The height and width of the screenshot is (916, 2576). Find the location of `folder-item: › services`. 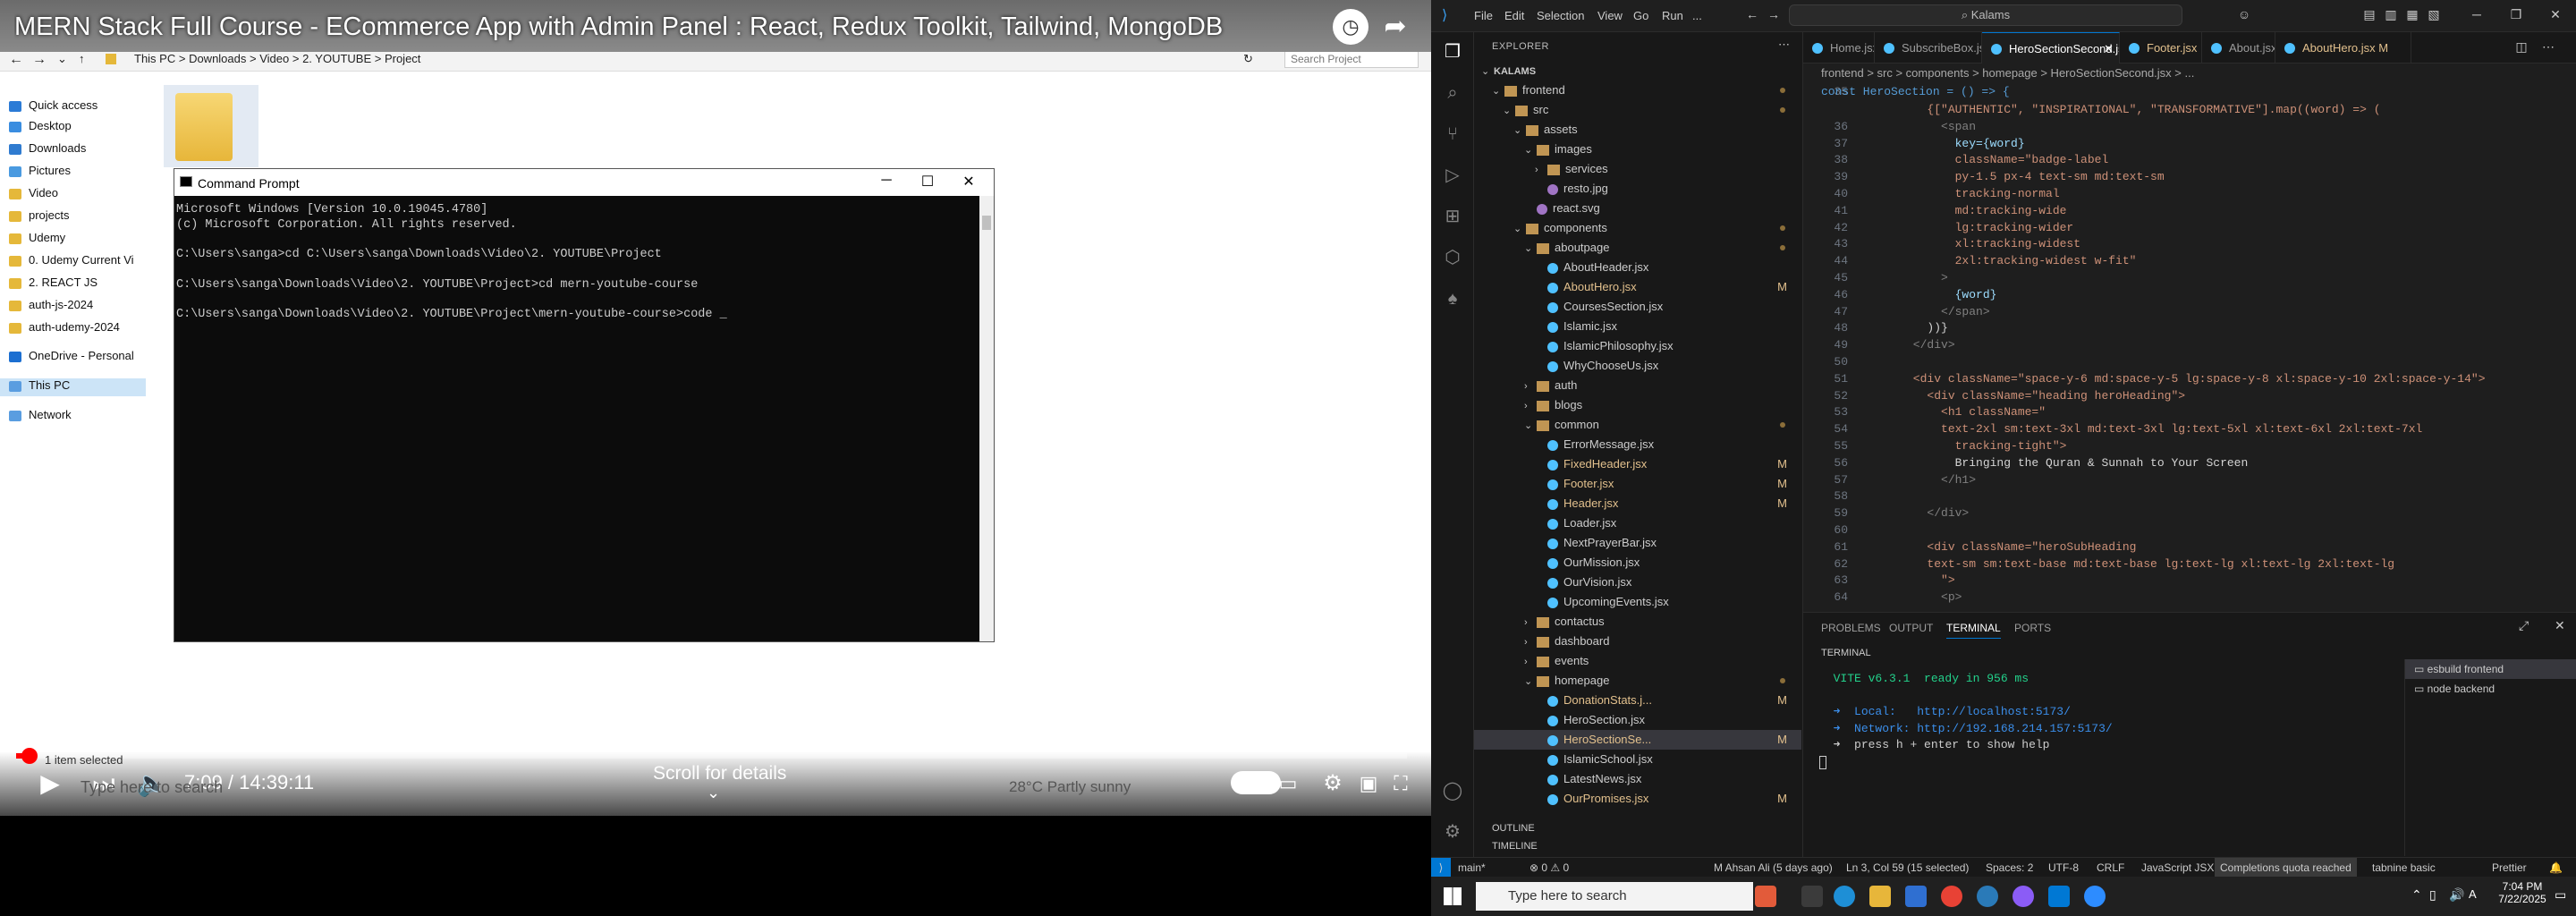

folder-item: › services is located at coordinates (1637, 169).